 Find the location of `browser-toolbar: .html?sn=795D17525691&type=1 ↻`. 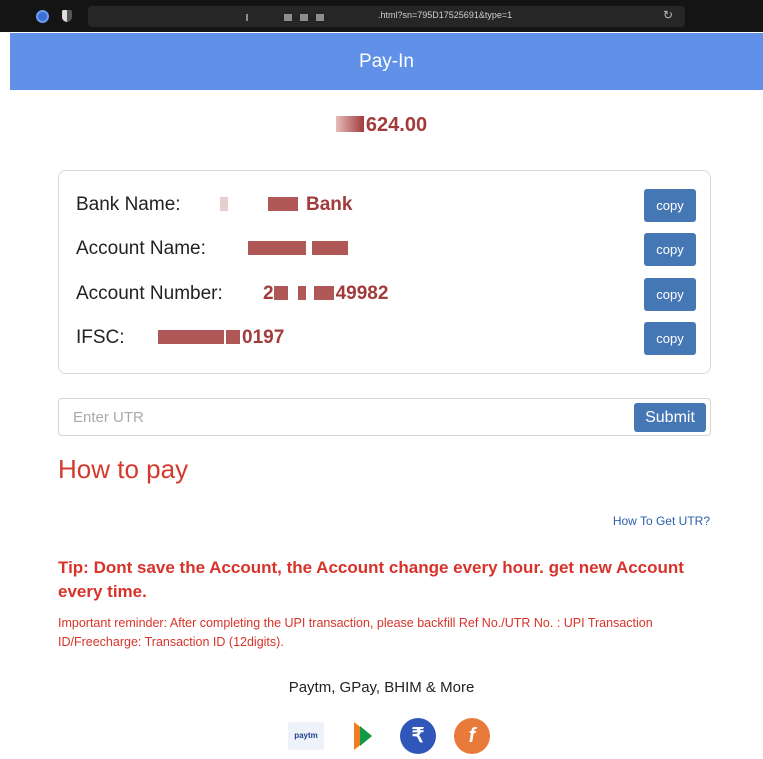

browser-toolbar: .html?sn=795D17525691&type=1 ↻ is located at coordinates (381, 16).